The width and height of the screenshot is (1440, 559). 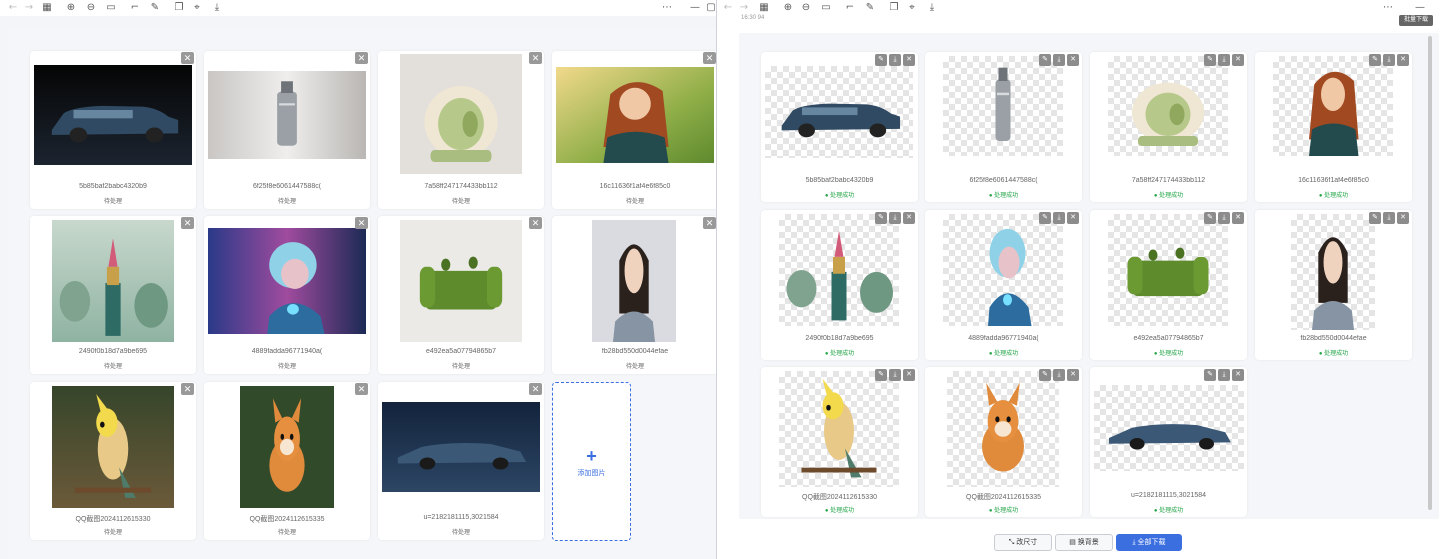 What do you see at coordinates (1430, 273) in the screenshot?
I see `scrollbar` at bounding box center [1430, 273].